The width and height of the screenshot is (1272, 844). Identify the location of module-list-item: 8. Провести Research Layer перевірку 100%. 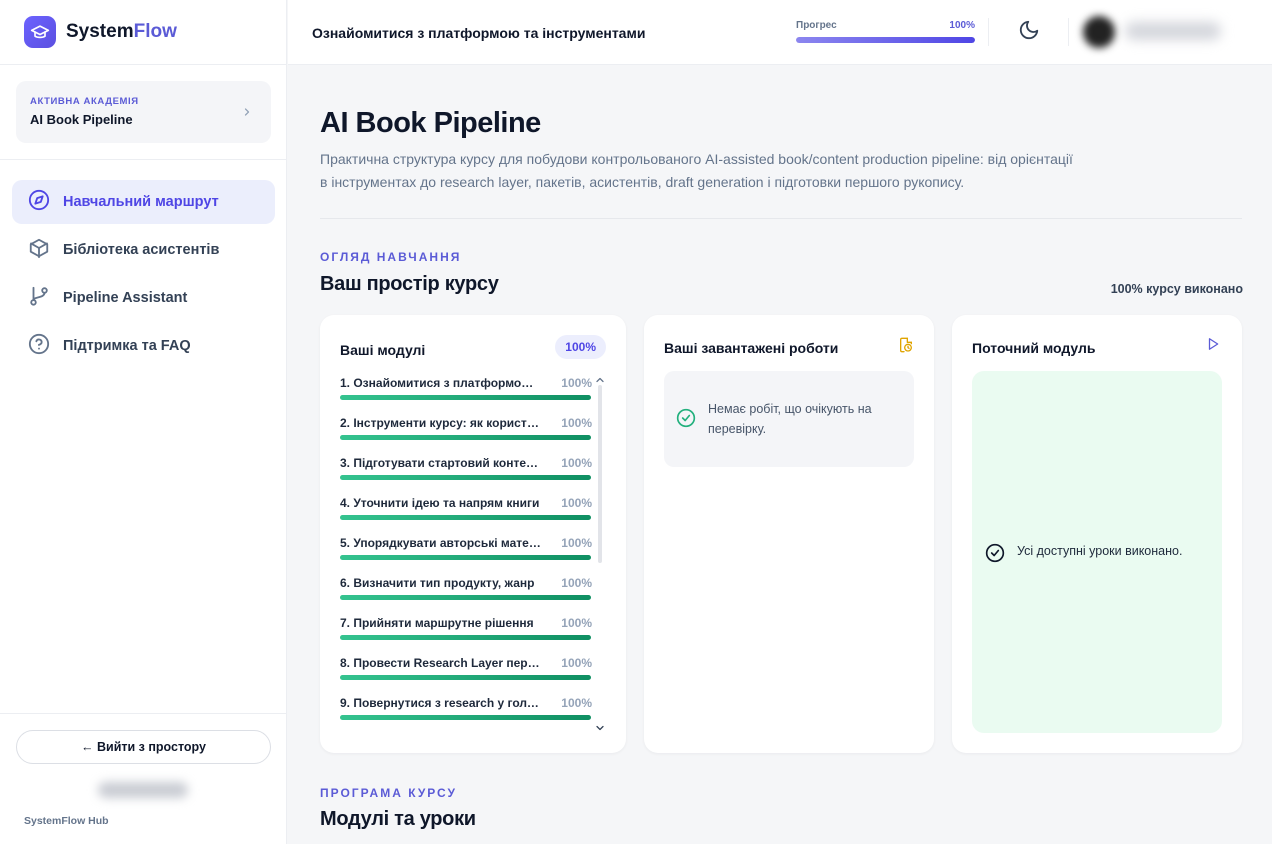
(466, 672).